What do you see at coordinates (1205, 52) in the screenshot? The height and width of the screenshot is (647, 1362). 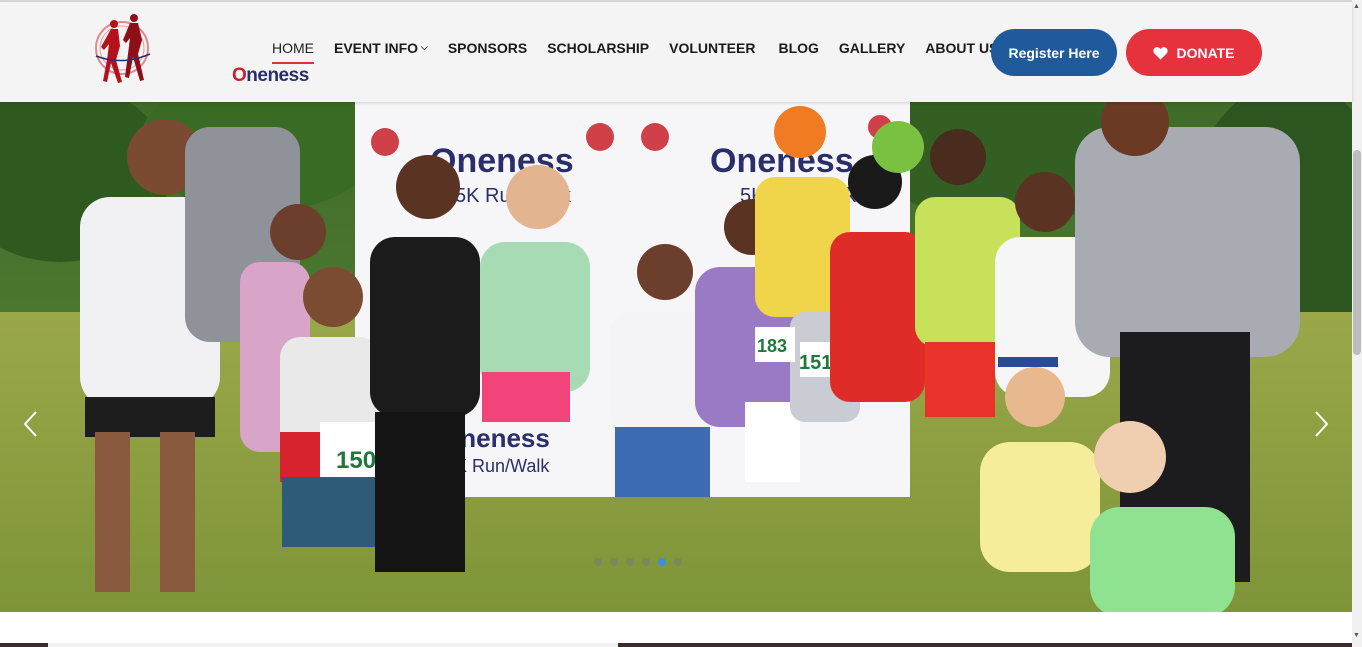 I see `donate-button-label: DONATE` at bounding box center [1205, 52].